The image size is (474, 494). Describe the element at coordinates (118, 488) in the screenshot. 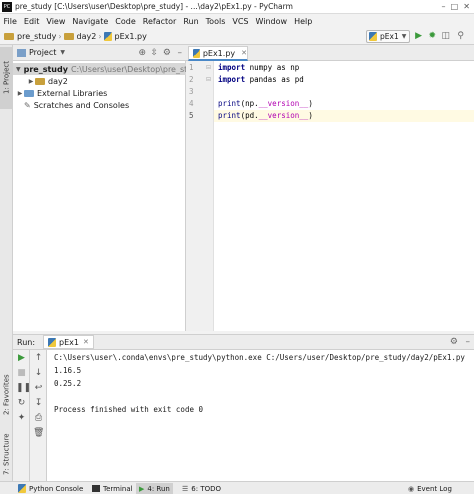

I see `status-tab-label: Terminal` at that location.